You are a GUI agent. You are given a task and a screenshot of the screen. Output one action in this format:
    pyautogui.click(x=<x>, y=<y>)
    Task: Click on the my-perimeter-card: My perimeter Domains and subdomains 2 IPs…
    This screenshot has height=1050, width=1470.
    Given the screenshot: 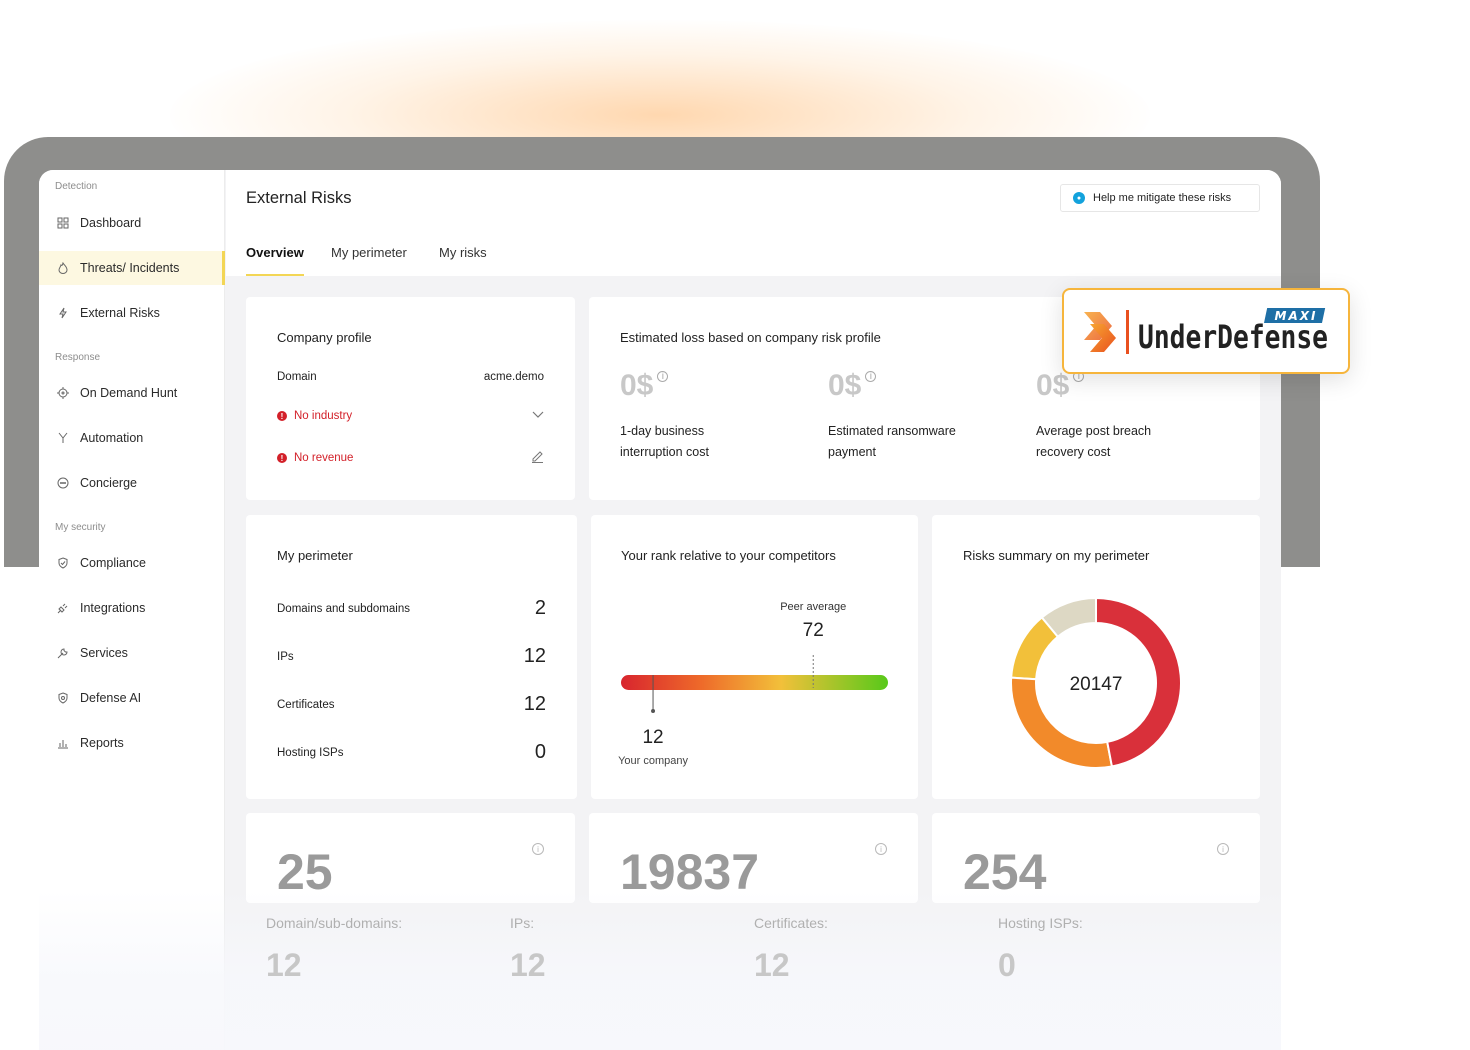 What is the action you would take?
    pyautogui.click(x=411, y=657)
    